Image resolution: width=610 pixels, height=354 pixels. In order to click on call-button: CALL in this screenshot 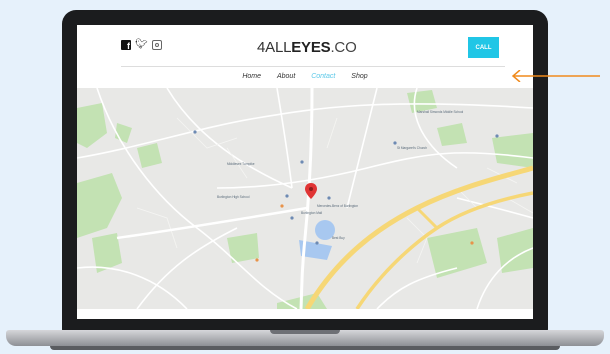, I will do `click(483, 47)`.